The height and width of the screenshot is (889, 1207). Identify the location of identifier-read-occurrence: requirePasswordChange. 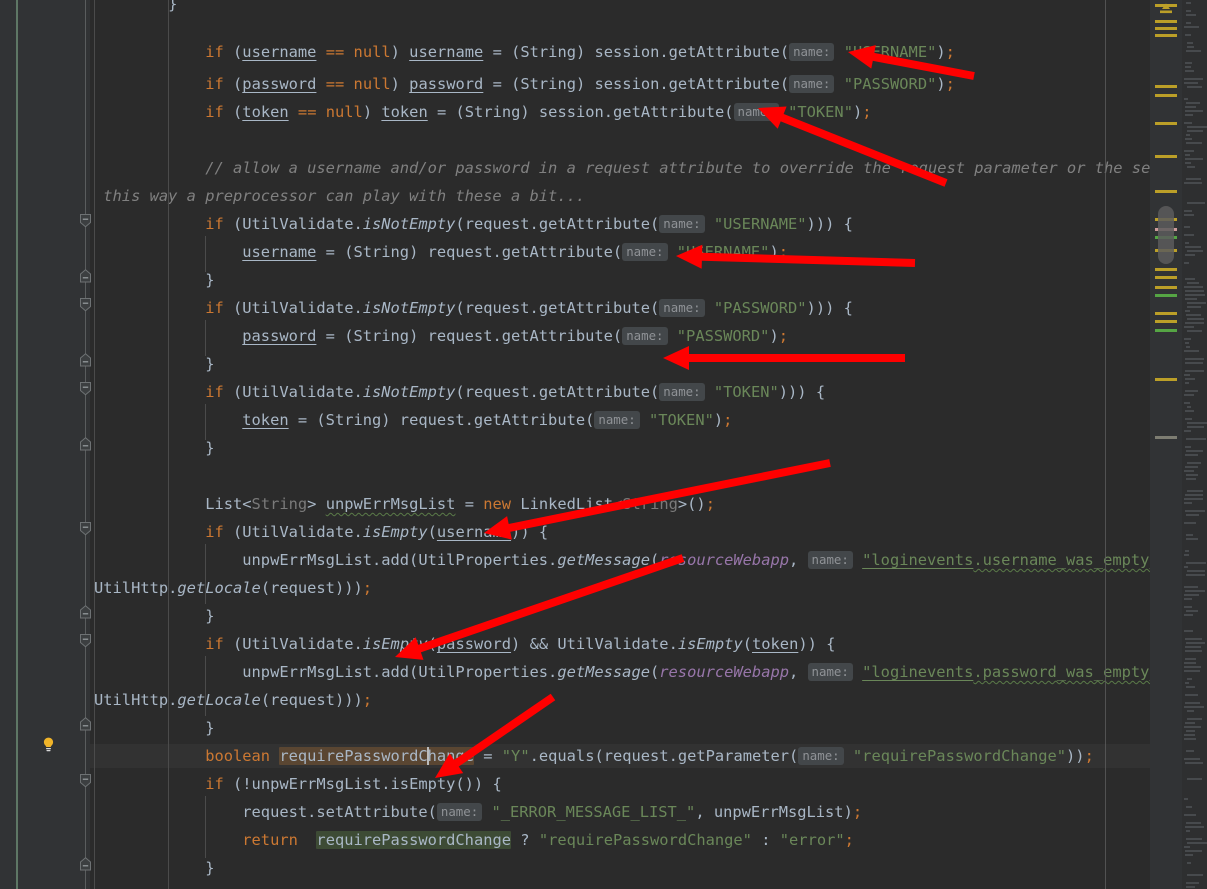
(414, 840).